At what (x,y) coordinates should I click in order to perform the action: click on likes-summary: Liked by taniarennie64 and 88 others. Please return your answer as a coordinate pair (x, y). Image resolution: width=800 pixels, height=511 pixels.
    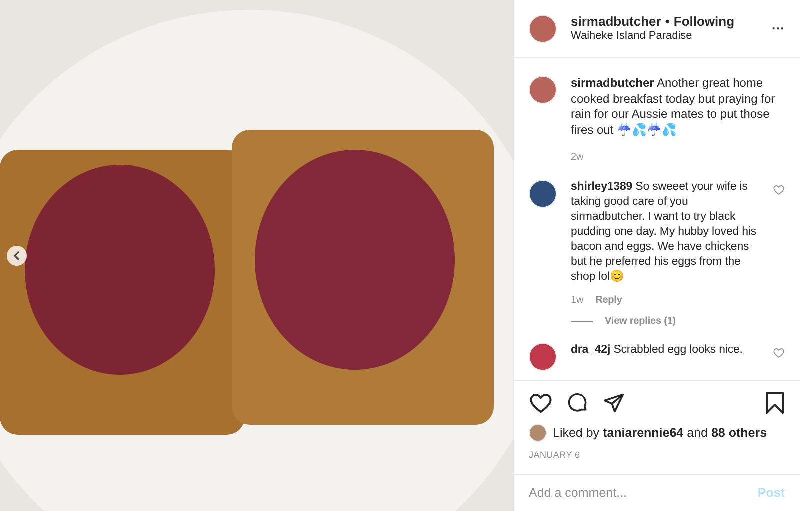
    Looking at the image, I should click on (660, 433).